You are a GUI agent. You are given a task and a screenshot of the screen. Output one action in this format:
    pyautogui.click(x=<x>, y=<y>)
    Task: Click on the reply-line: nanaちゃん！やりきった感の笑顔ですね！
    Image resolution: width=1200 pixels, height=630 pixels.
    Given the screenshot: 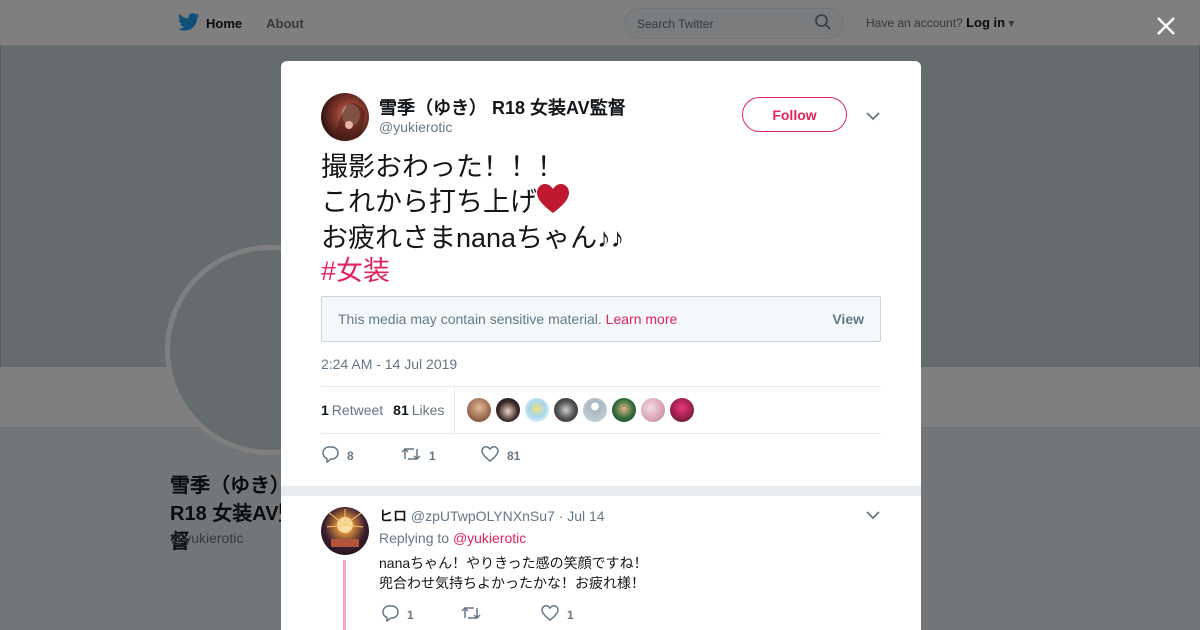 What is the action you would take?
    pyautogui.click(x=513, y=563)
    